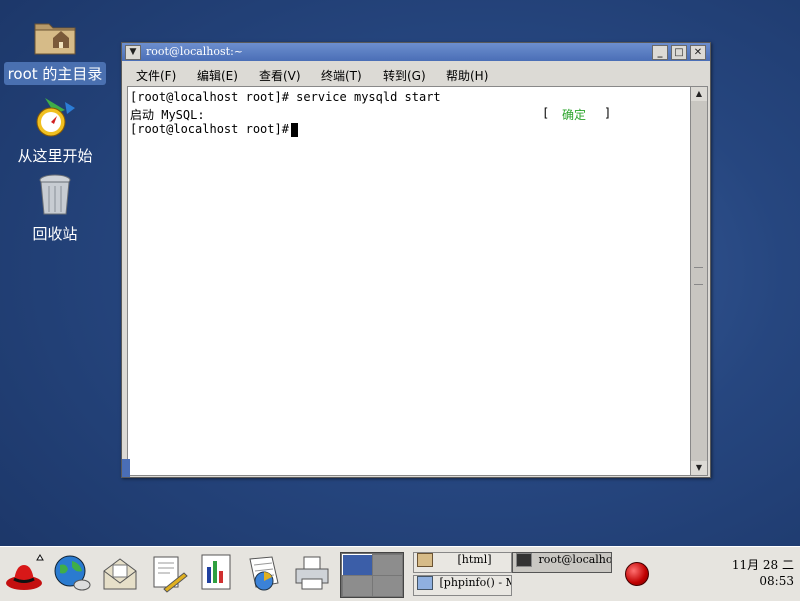 The width and height of the screenshot is (800, 601). Describe the element at coordinates (660, 52) in the screenshot. I see `minimize-button: _` at that location.